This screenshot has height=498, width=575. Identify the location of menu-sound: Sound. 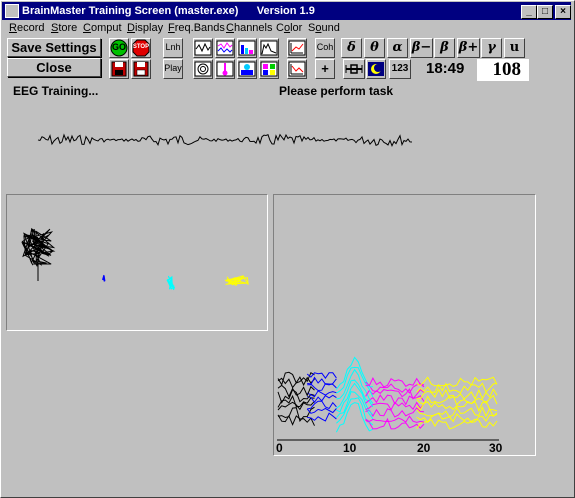
(324, 28).